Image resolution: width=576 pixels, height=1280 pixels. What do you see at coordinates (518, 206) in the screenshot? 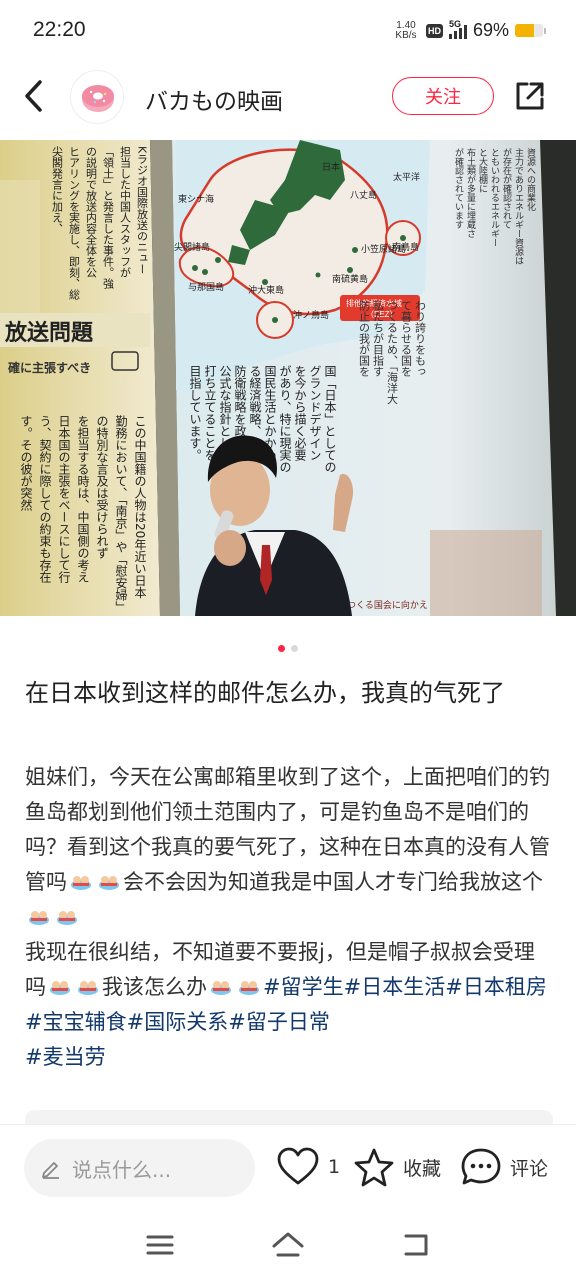
I see `magazine-text-column: 主力でありエネルギー資源は` at bounding box center [518, 206].